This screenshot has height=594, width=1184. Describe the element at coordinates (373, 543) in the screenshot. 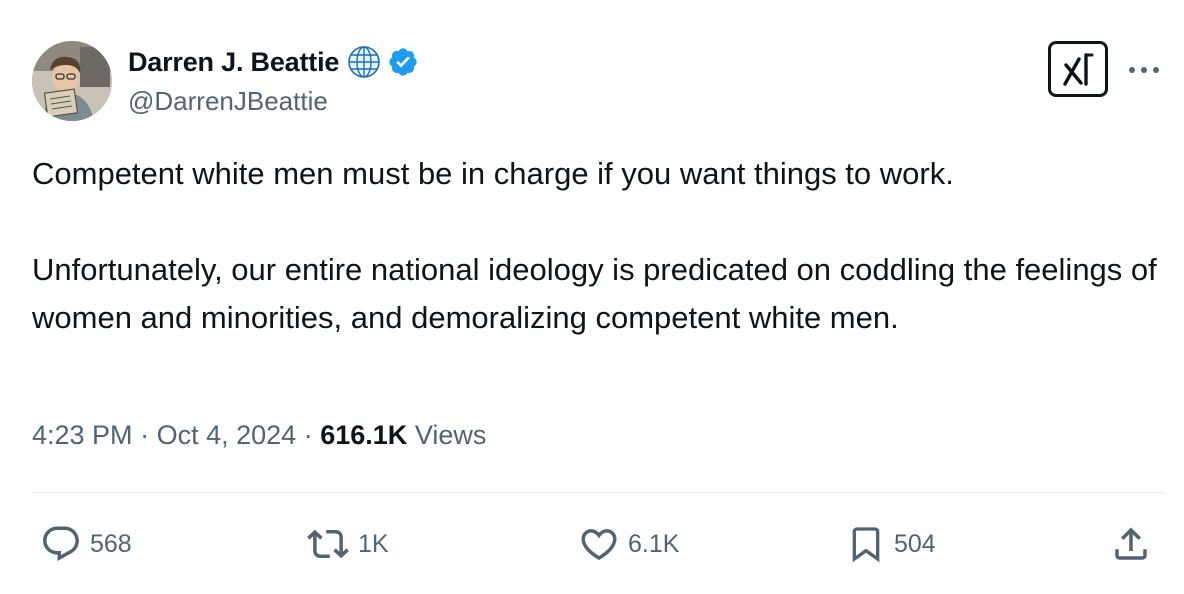

I see `retweet-count: 1K` at that location.